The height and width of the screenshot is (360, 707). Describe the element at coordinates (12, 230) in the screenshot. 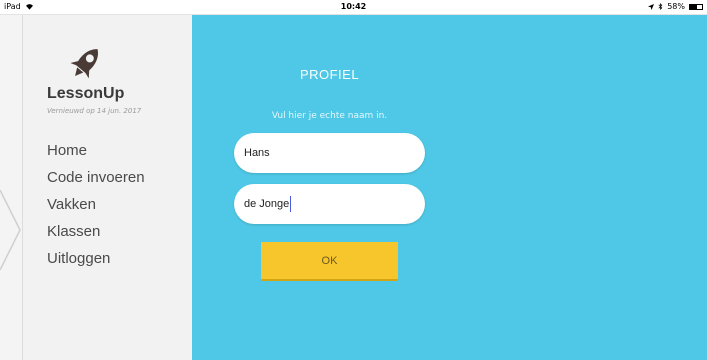

I see `collapse-arrow-icon` at that location.